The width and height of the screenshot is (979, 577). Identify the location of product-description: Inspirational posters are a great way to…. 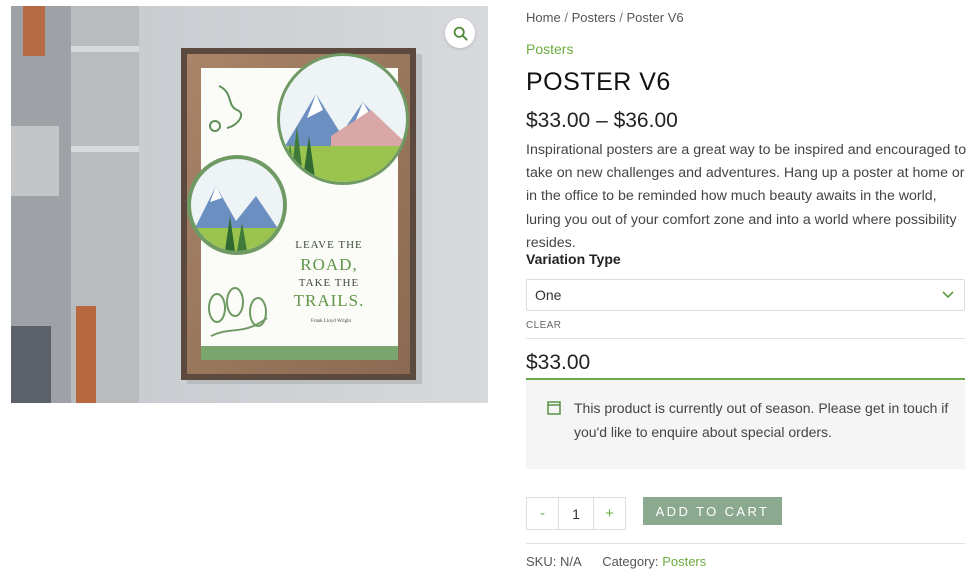
(746, 196).